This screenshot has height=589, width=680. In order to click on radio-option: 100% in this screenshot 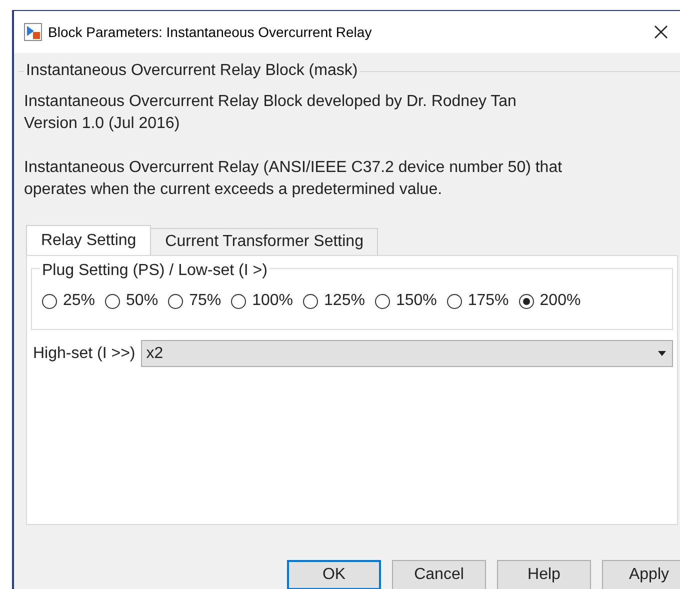, I will do `click(262, 301)`.